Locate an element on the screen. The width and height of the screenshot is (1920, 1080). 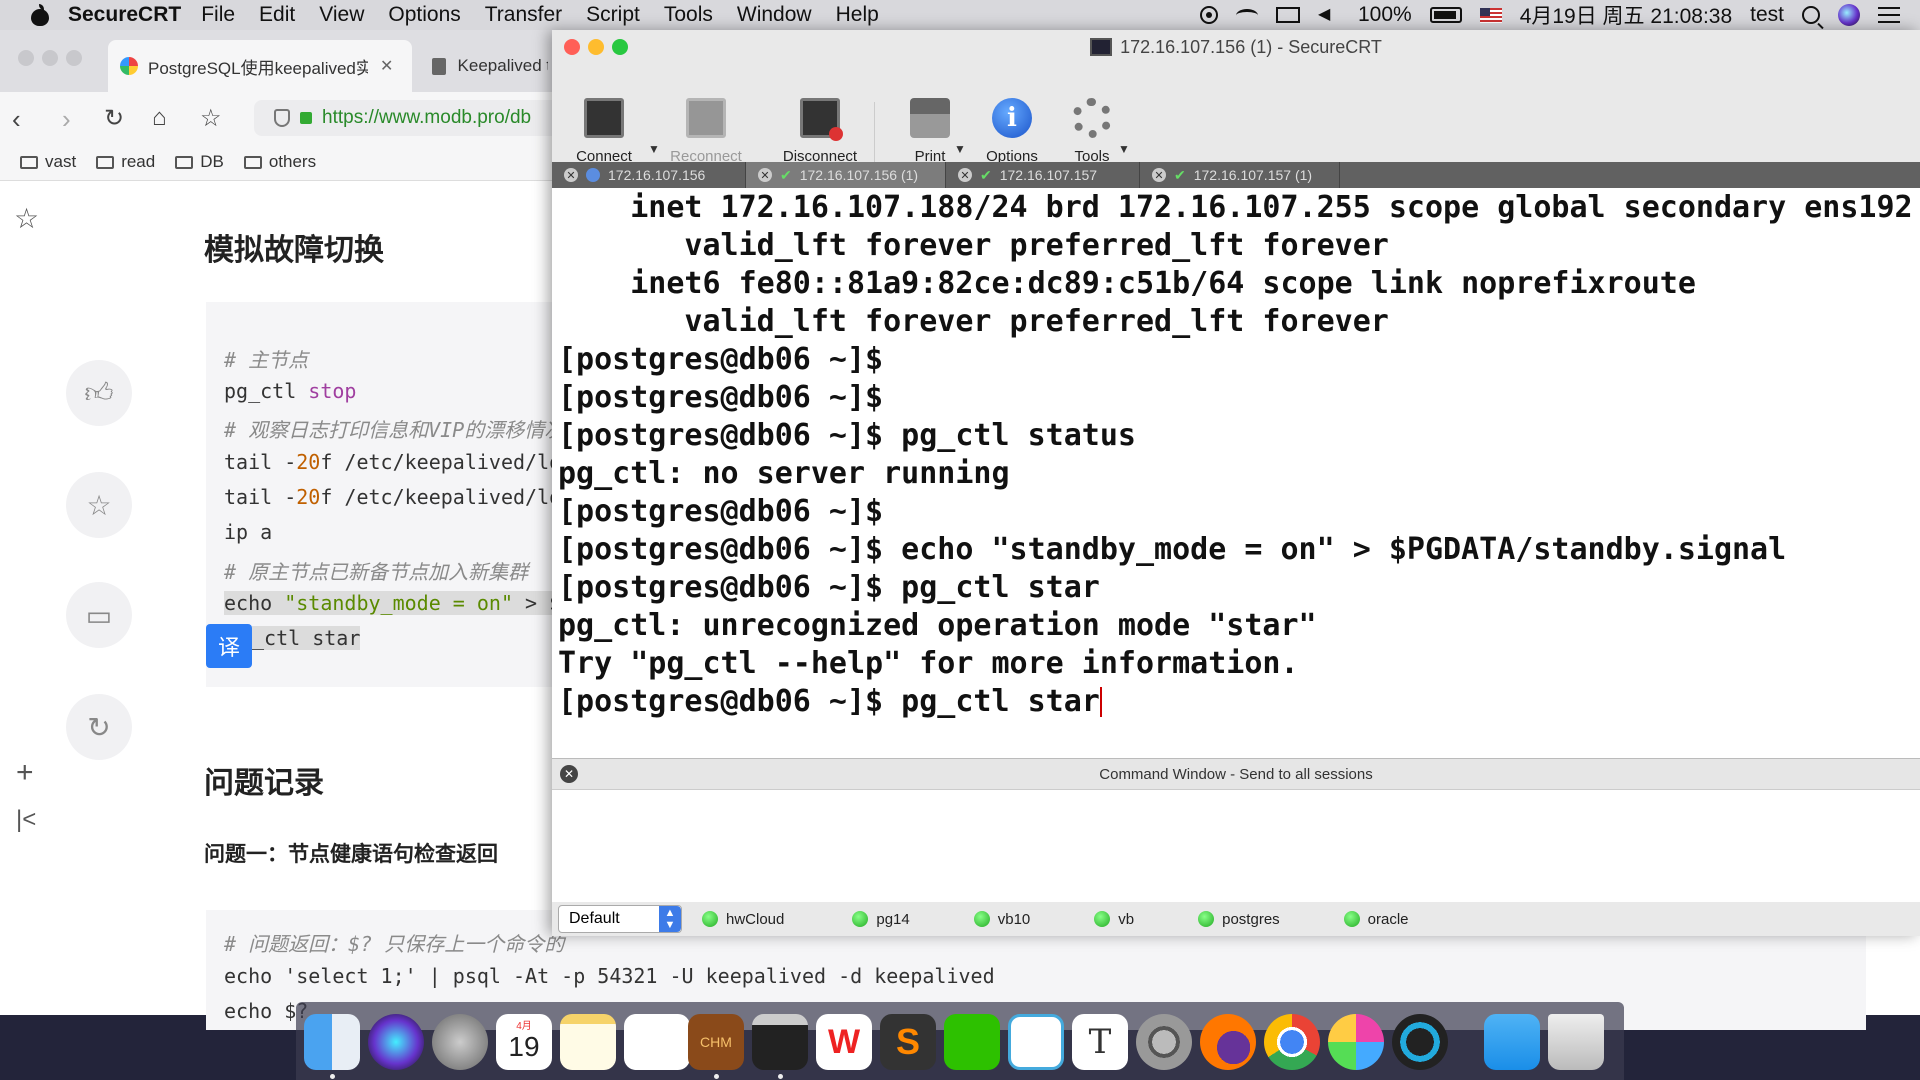
wps-icon: W is located at coordinates (844, 1042).